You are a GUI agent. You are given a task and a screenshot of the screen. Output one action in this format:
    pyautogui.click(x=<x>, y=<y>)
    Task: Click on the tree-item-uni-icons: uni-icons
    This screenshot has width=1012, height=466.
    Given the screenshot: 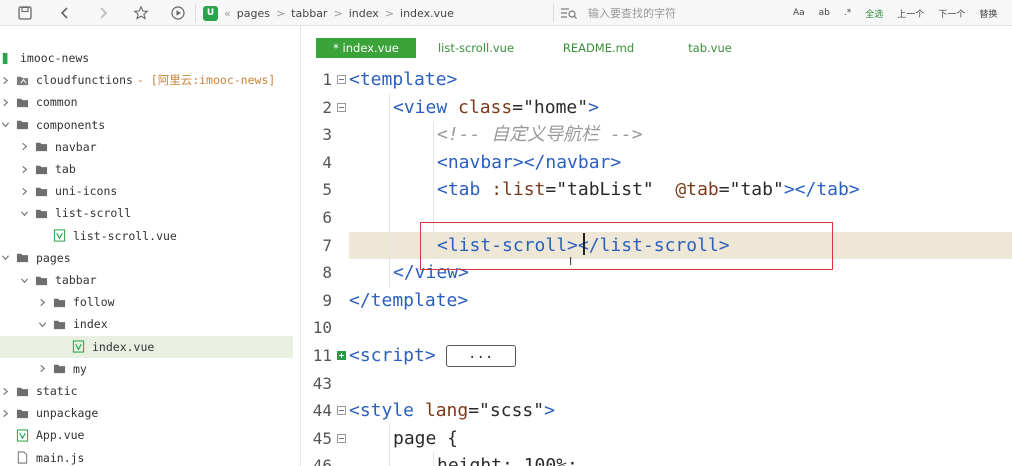 What is the action you would take?
    pyautogui.click(x=146, y=191)
    